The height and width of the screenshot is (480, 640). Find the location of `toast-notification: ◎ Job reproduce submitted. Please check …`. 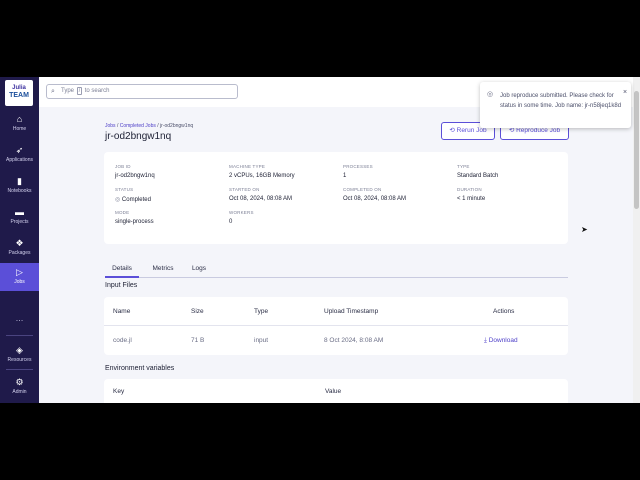

toast-notification: ◎ Job reproduce submitted. Please check … is located at coordinates (555, 105).